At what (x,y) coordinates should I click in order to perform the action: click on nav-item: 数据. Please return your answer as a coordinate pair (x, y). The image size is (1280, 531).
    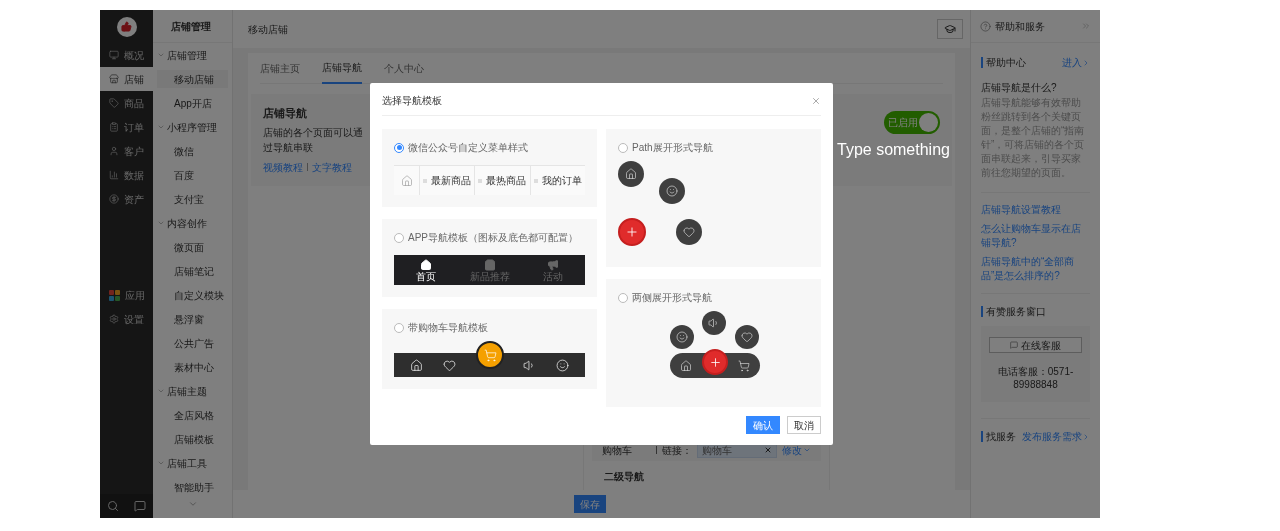
    Looking at the image, I should click on (126, 175).